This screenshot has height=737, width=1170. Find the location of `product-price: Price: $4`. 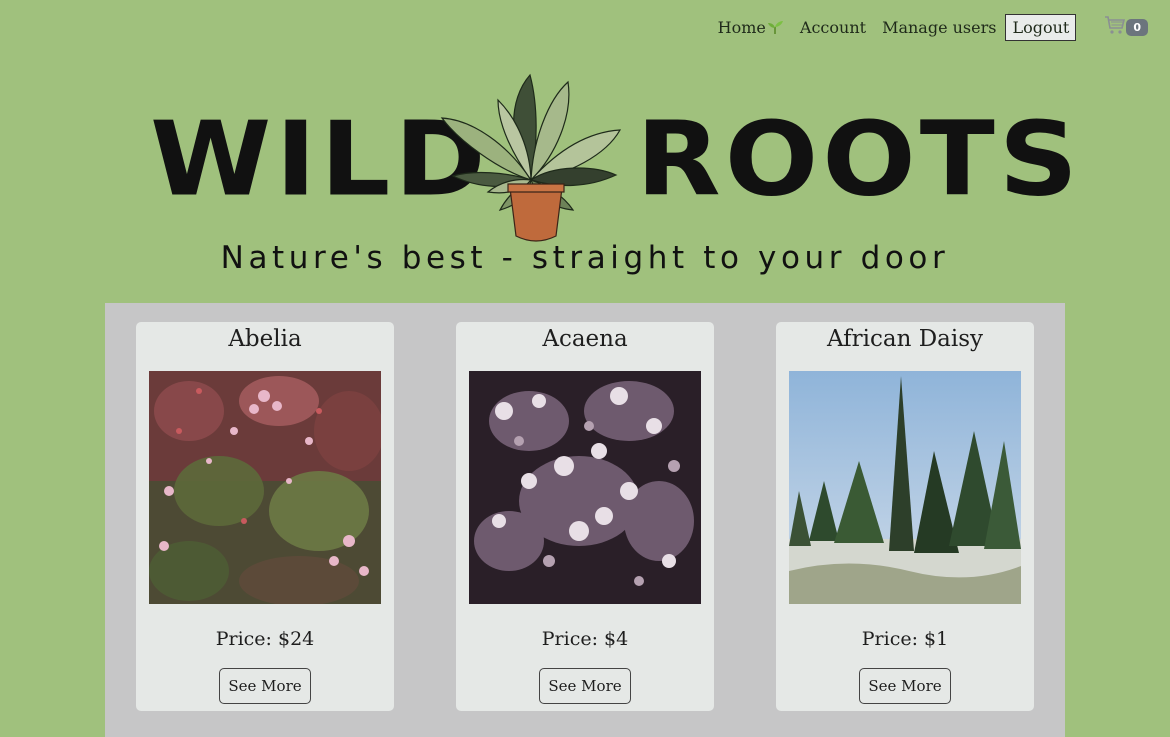

product-price: Price: $4 is located at coordinates (585, 639).